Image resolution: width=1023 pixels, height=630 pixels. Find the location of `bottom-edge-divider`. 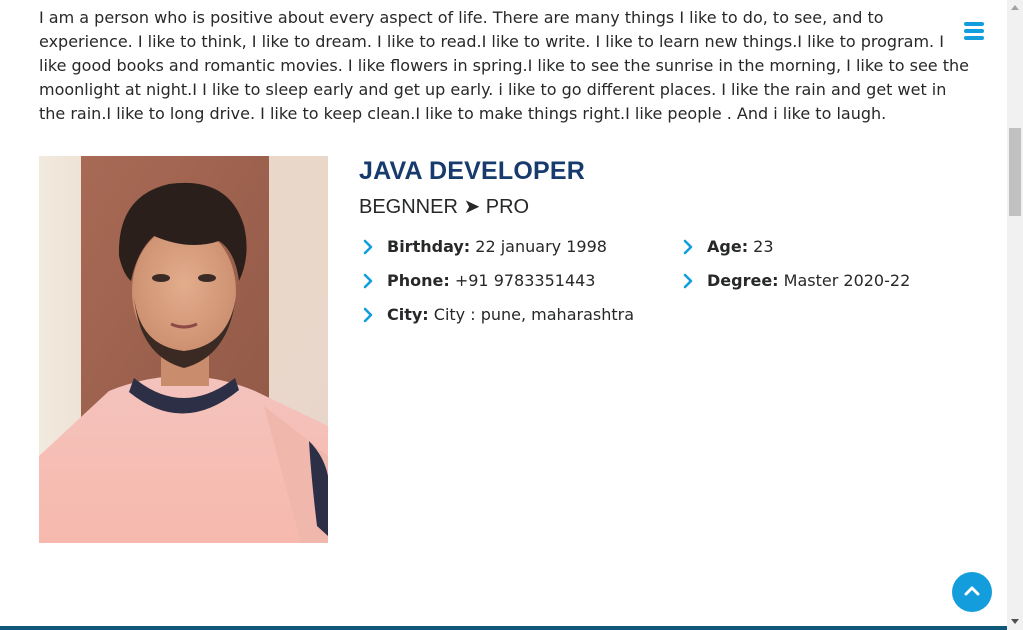

bottom-edge-divider is located at coordinates (503, 628).